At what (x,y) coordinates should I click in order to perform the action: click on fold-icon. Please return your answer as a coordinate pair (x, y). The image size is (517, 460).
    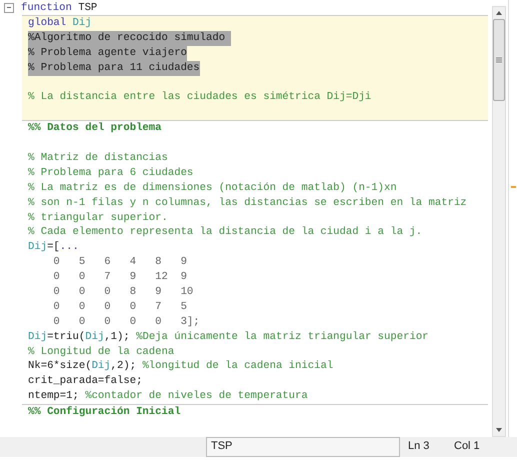
    Looking at the image, I should click on (9, 7).